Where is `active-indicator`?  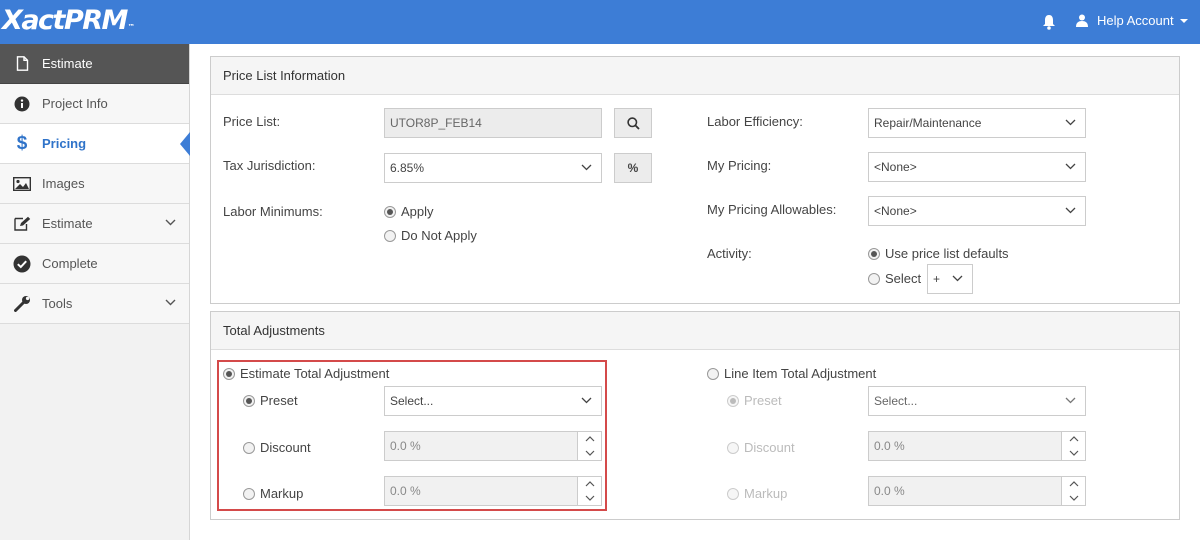 active-indicator is located at coordinates (185, 144).